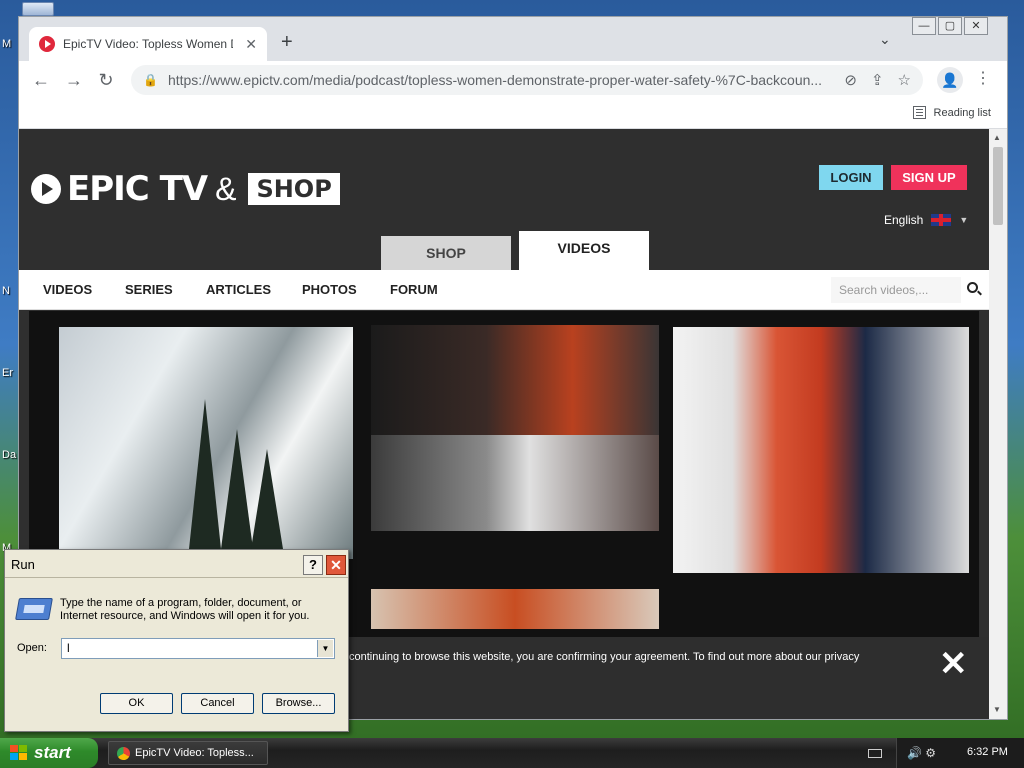 Image resolution: width=1024 pixels, height=768 pixels. What do you see at coordinates (123, 753) in the screenshot?
I see `chrome-icon` at bounding box center [123, 753].